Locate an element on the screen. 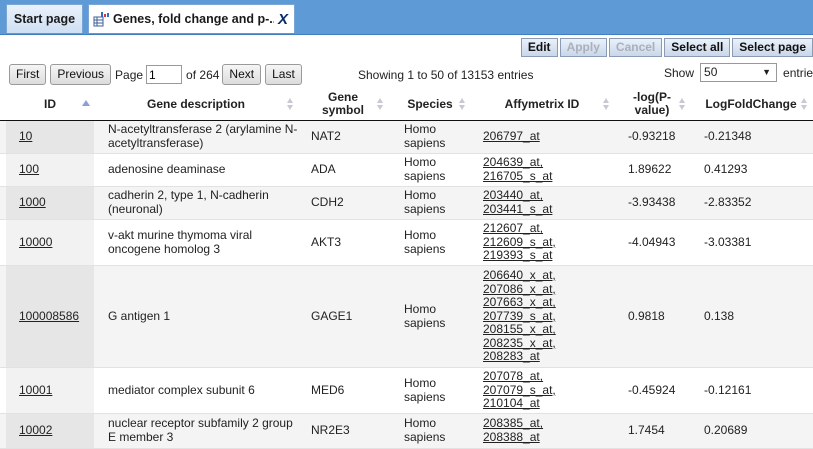  log-p-value-cell: 1.89622 is located at coordinates (650, 169).